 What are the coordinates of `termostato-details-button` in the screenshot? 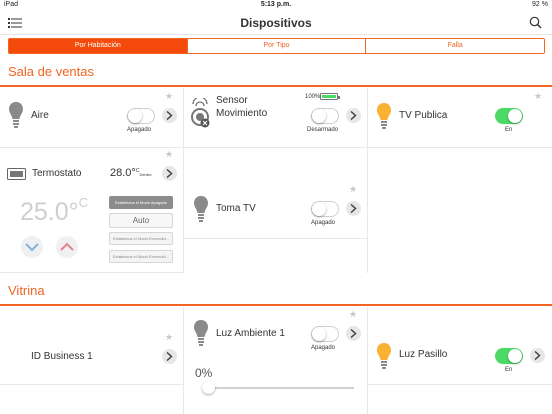 It's located at (169, 173).